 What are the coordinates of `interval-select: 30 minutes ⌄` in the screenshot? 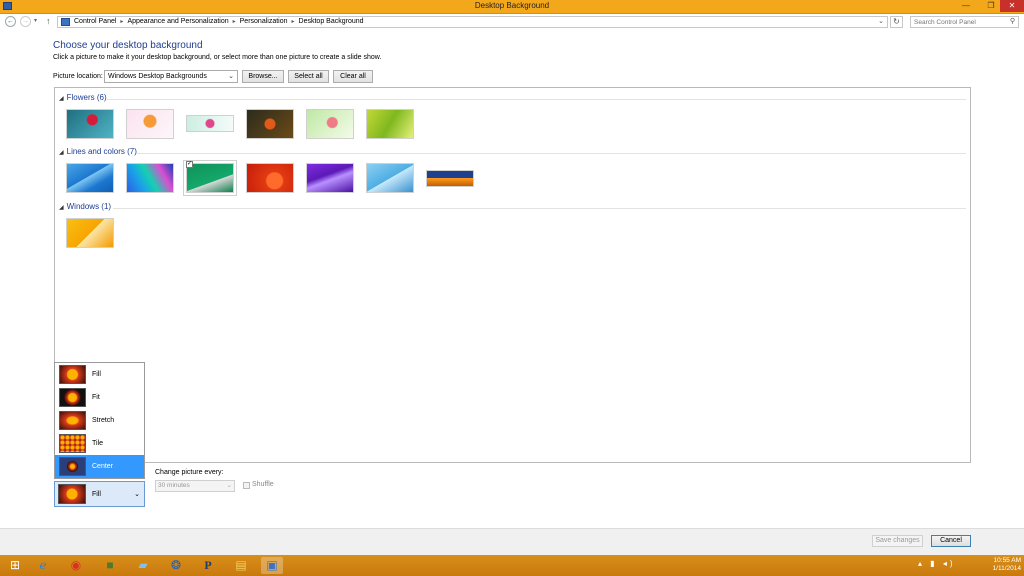 It's located at (195, 486).